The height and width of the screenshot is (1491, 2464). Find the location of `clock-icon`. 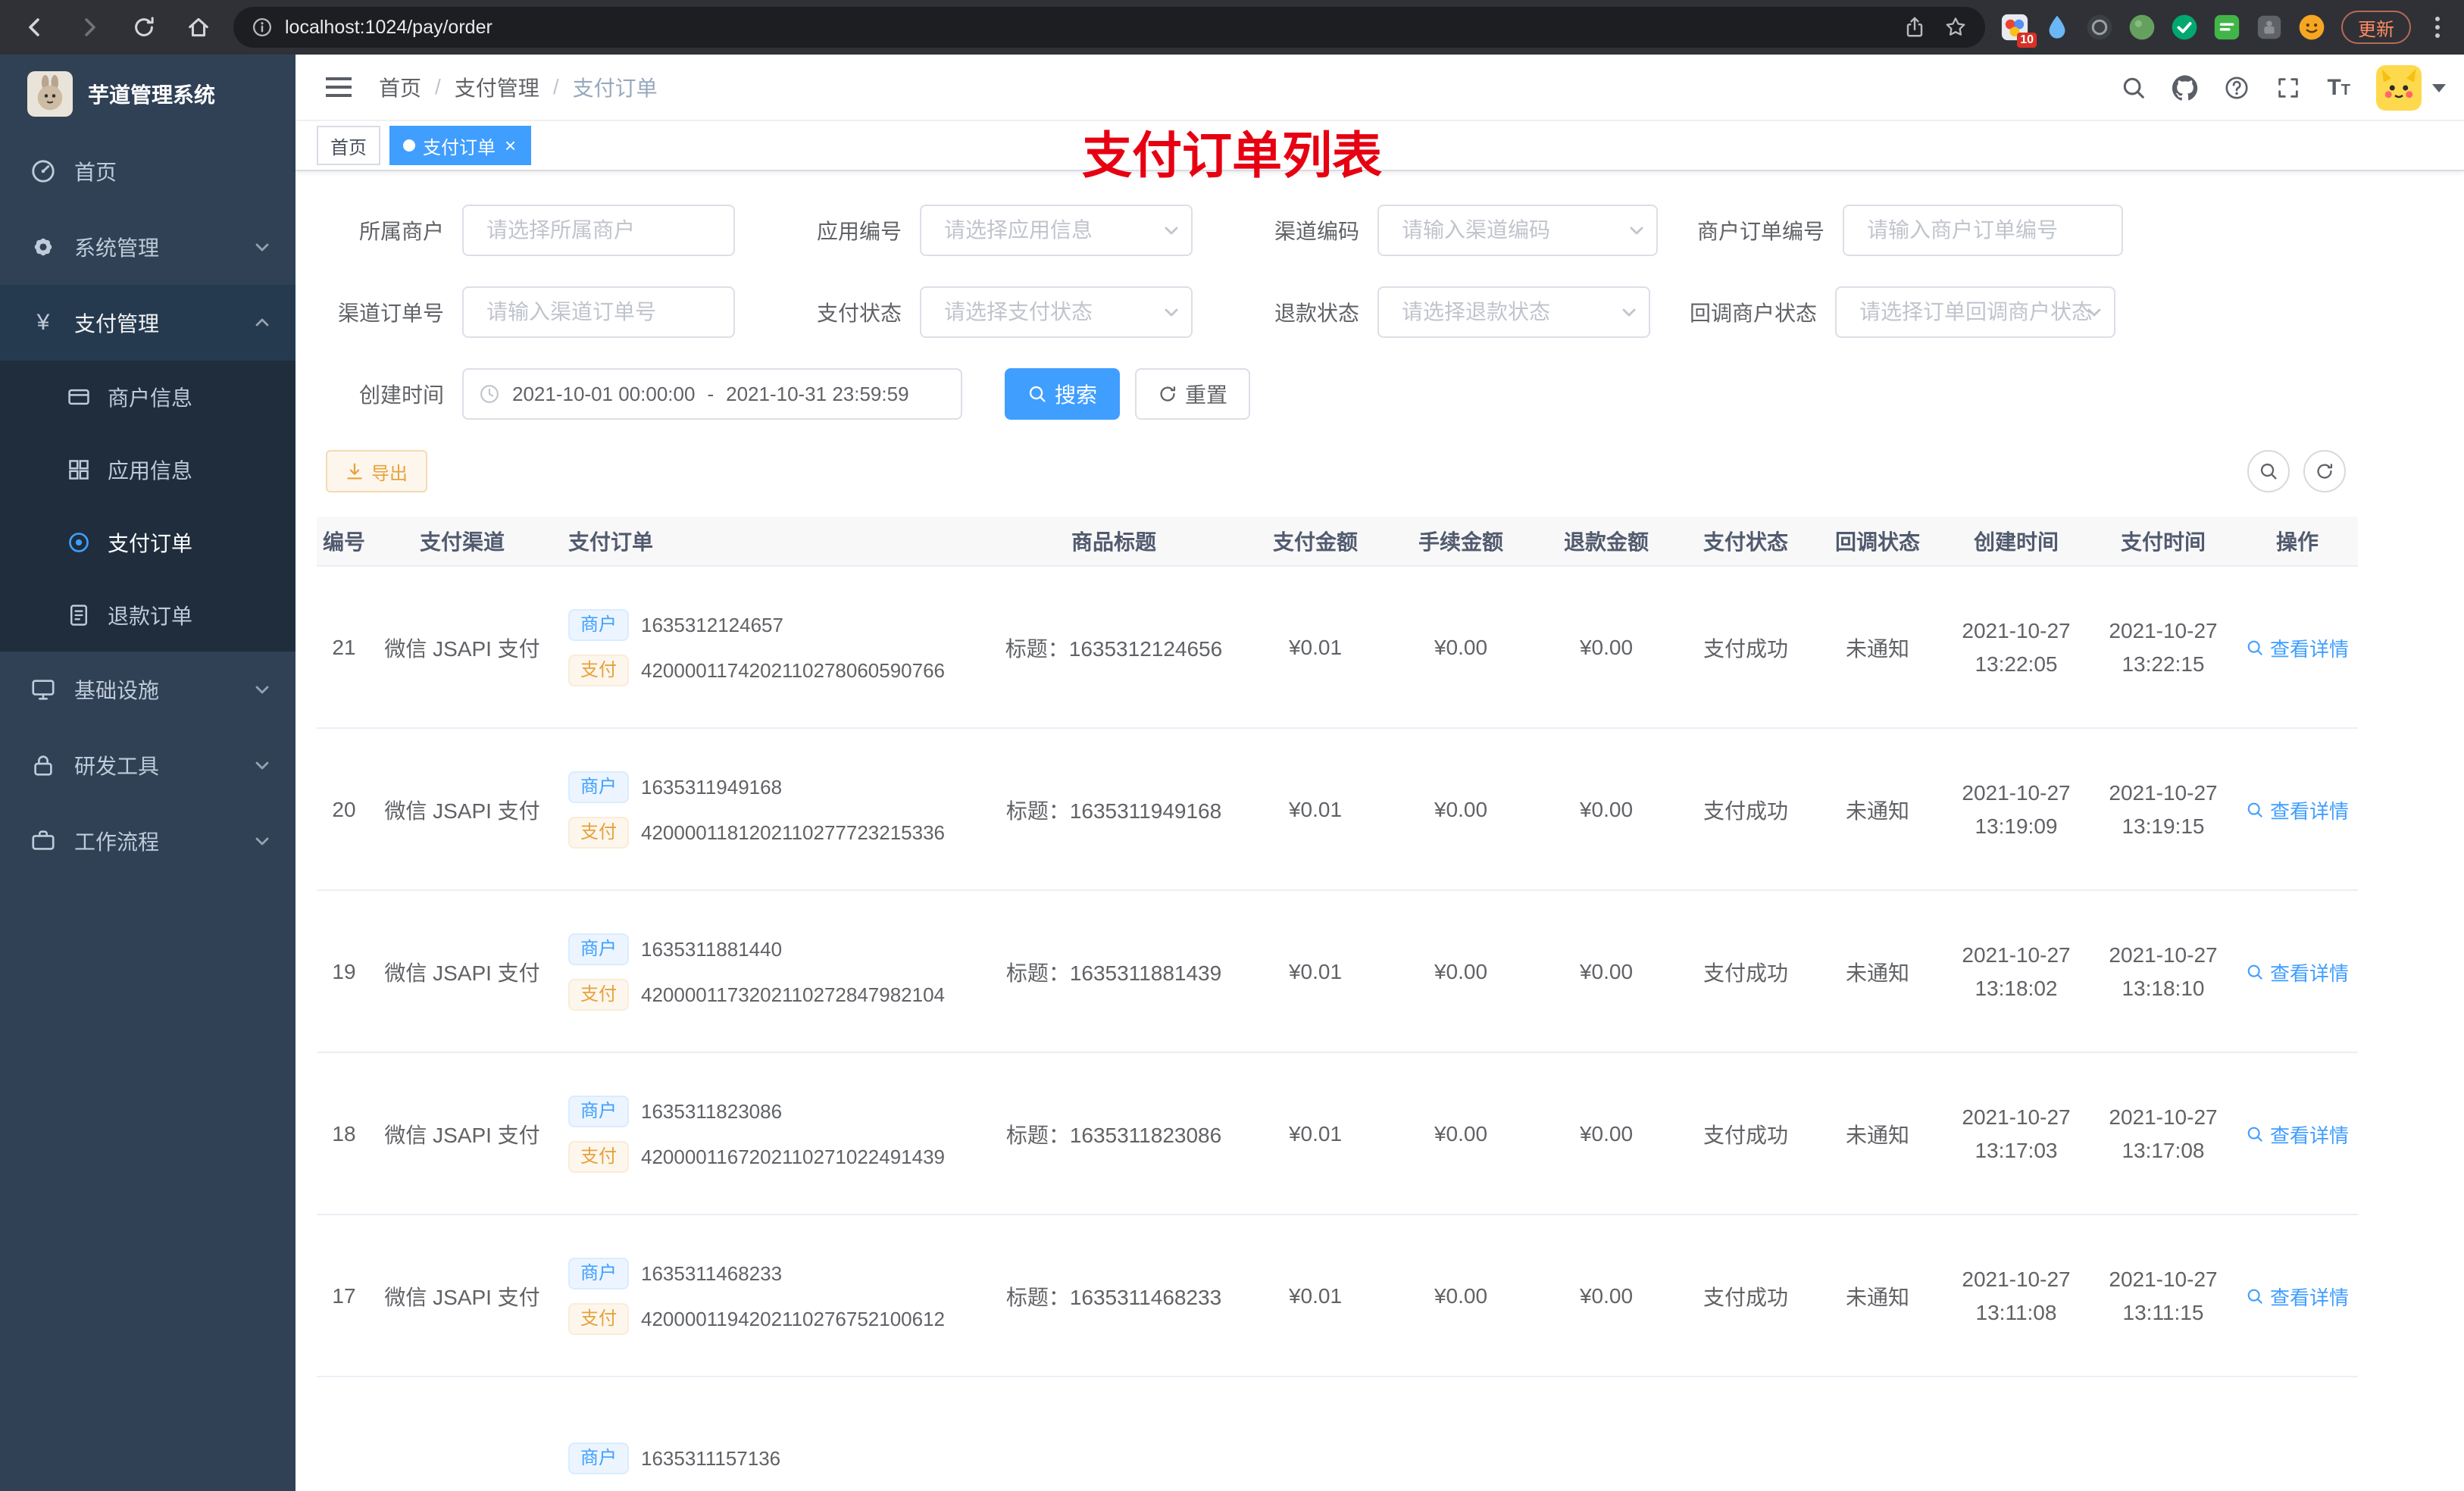

clock-icon is located at coordinates (489, 394).